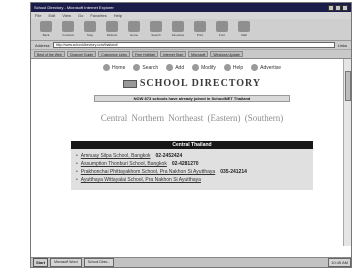 This screenshot has height=270, width=352. What do you see at coordinates (46, 26) in the screenshot?
I see `back-icon` at bounding box center [46, 26].